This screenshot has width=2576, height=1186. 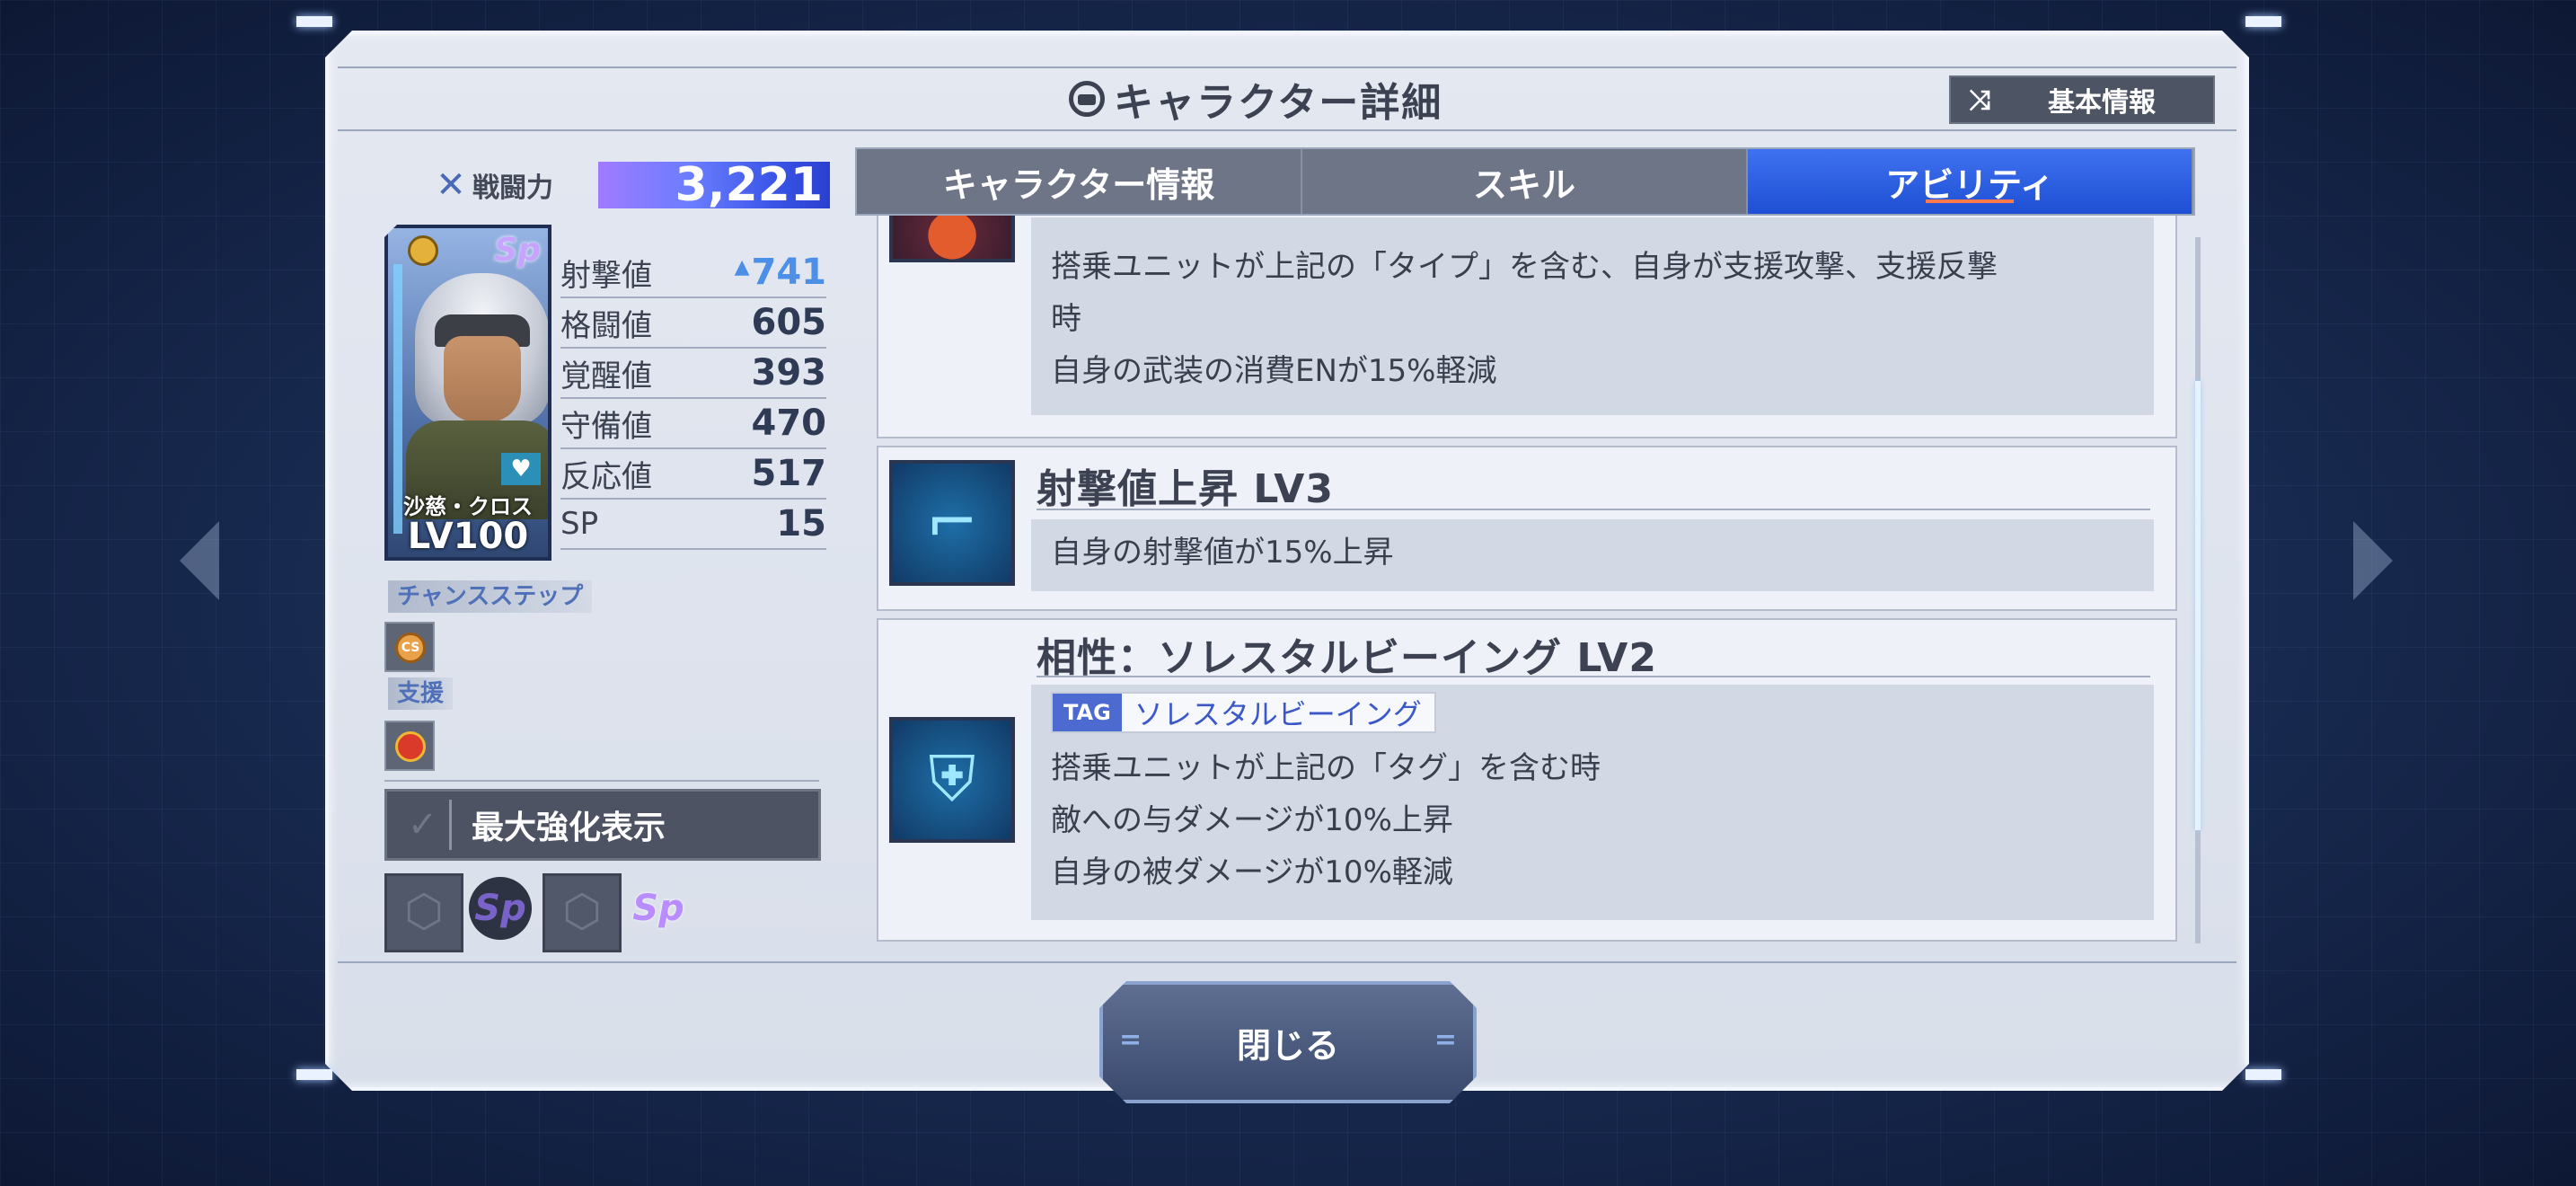 I want to click on tag-key: TAG, so click(x=1087, y=712).